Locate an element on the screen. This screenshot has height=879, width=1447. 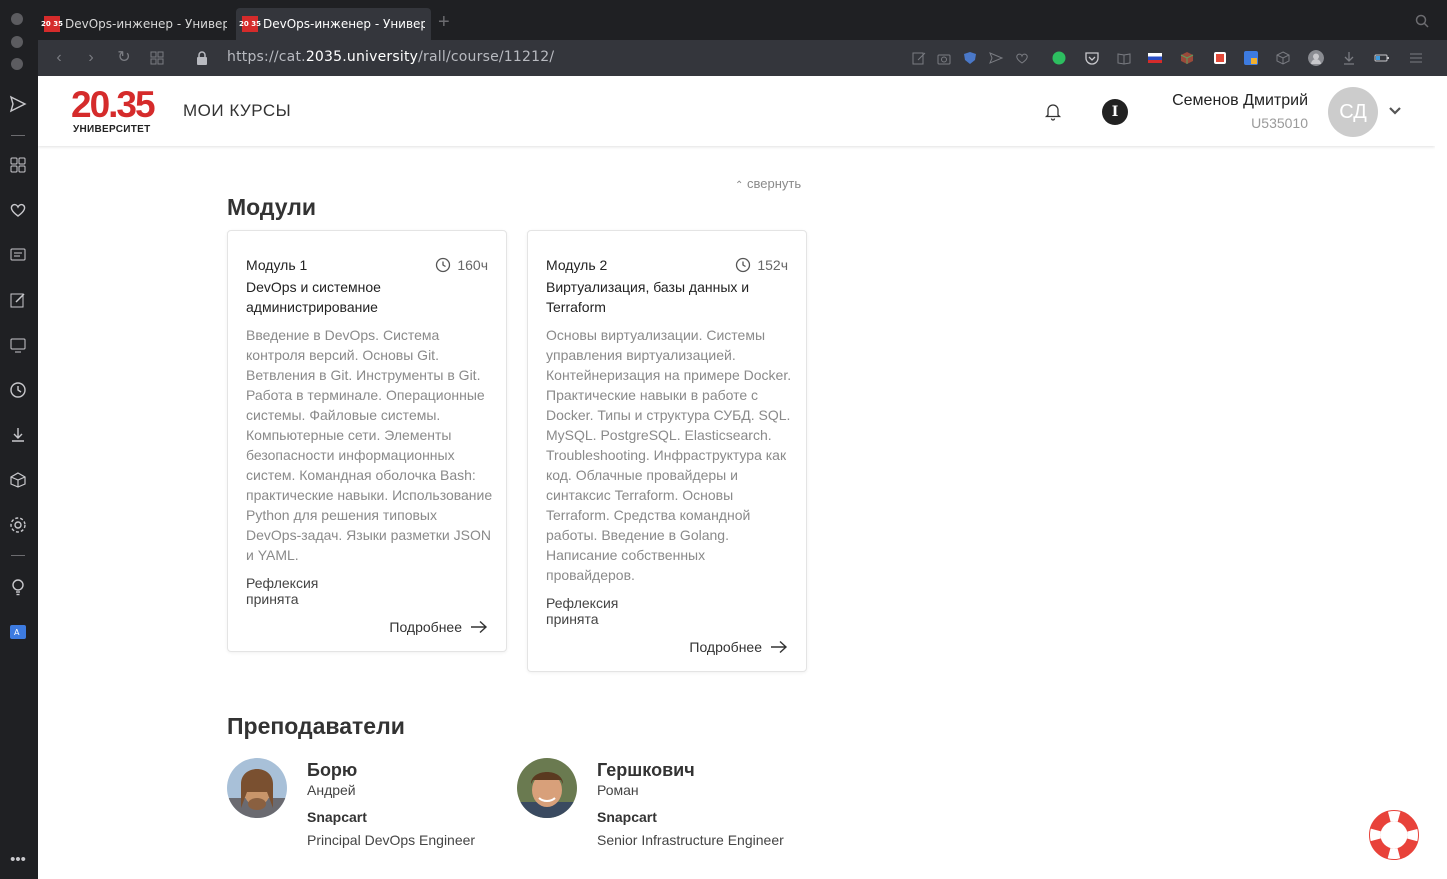
module-hours: 152ч is located at coordinates (761, 265).